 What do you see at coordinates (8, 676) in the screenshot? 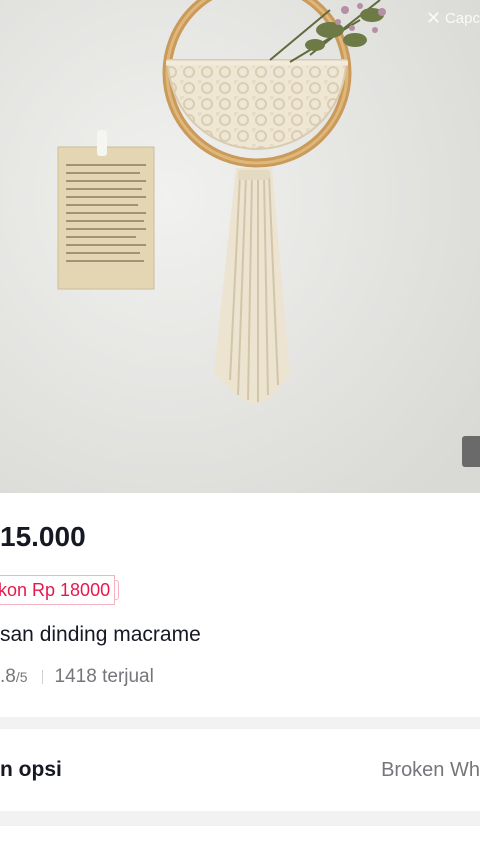
I see `rating-value: .8` at bounding box center [8, 676].